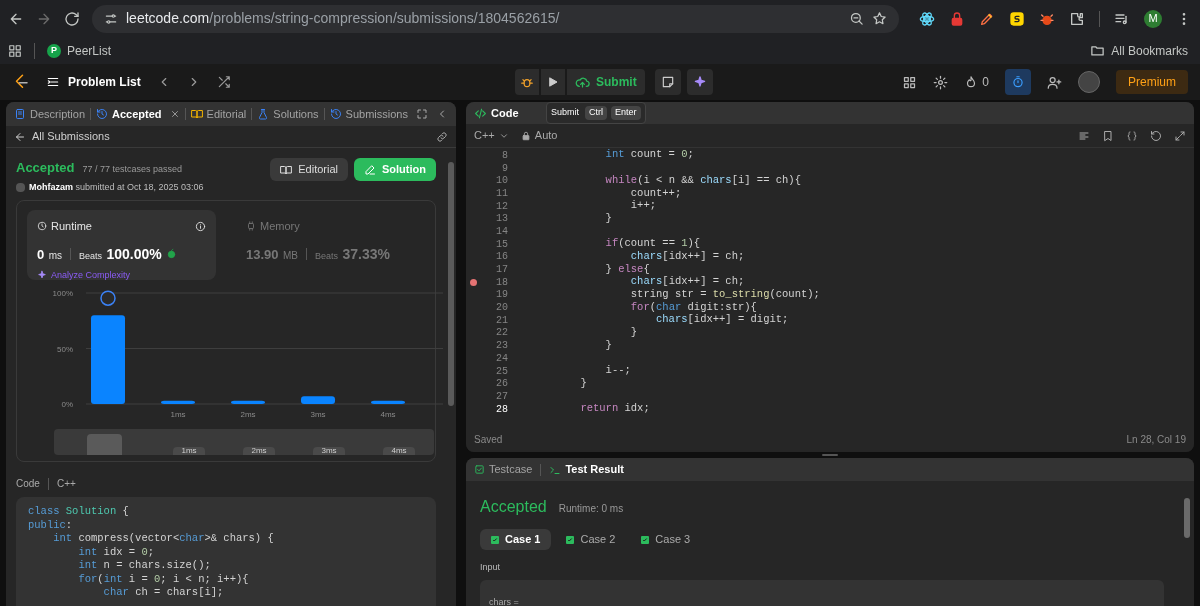  Describe the element at coordinates (138, 114) in the screenshot. I see `panel-tab: Accepted` at that location.